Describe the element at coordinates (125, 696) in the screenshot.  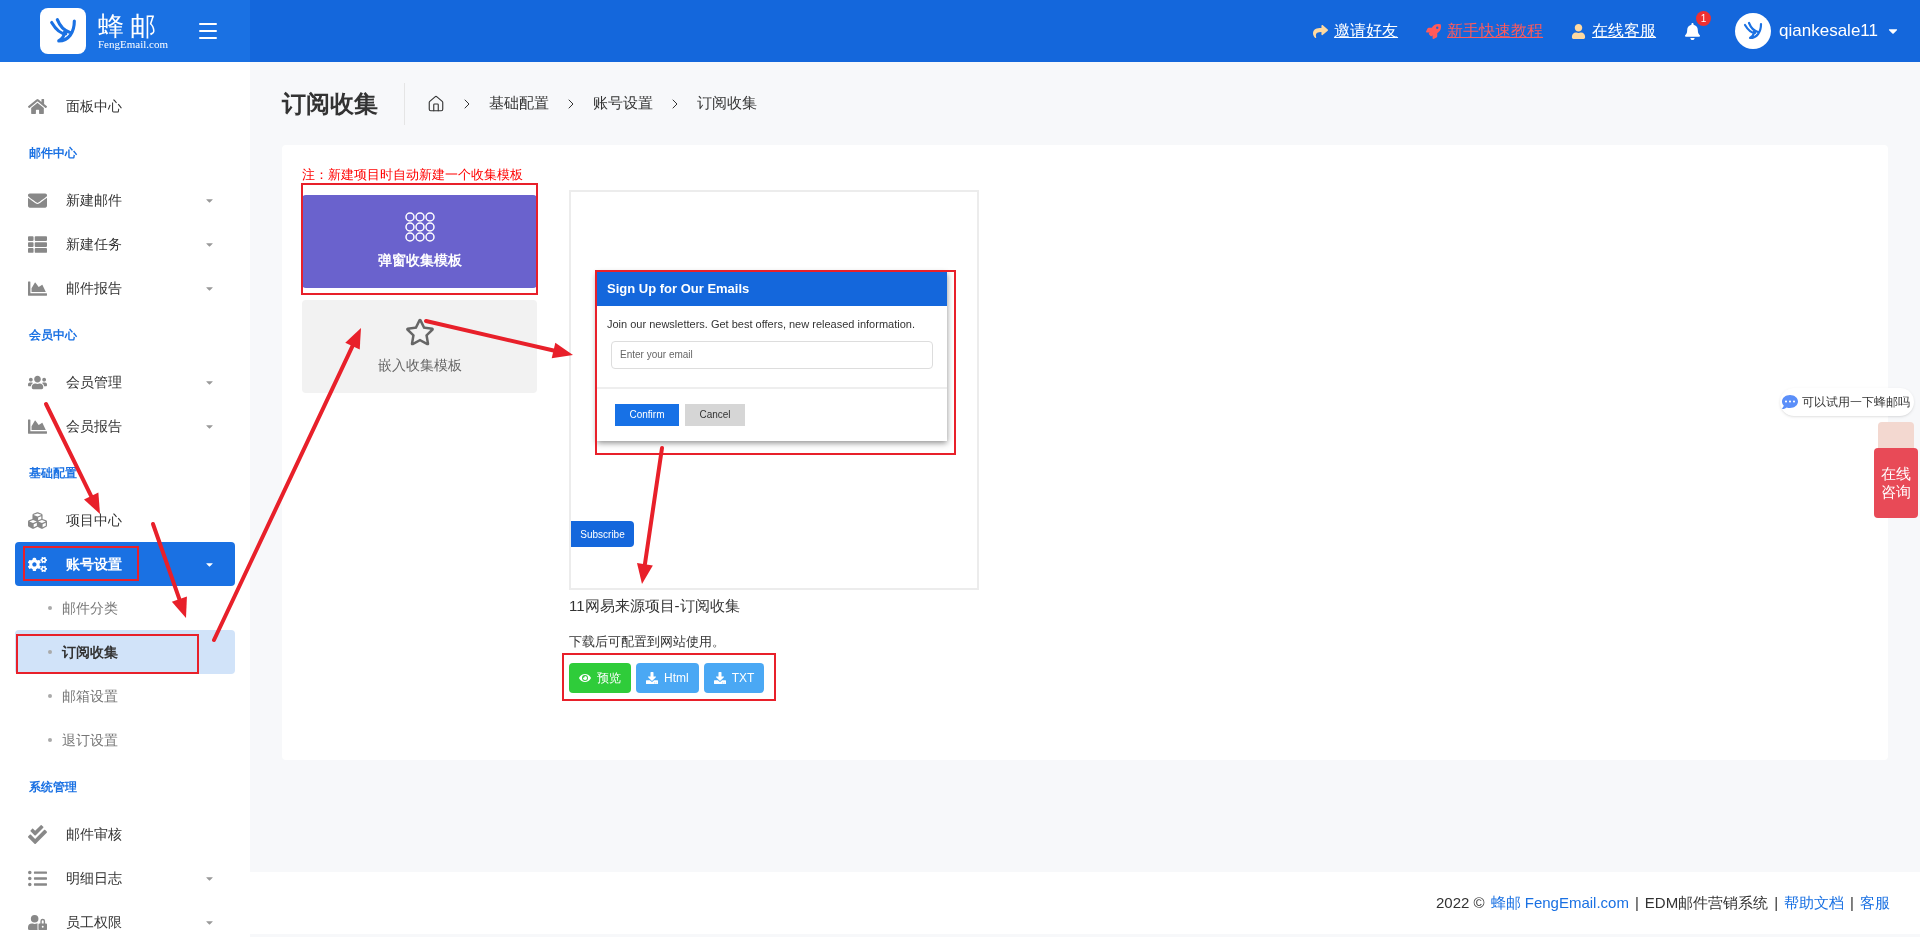
I see `sidebar-subitem: 邮箱设置` at that location.